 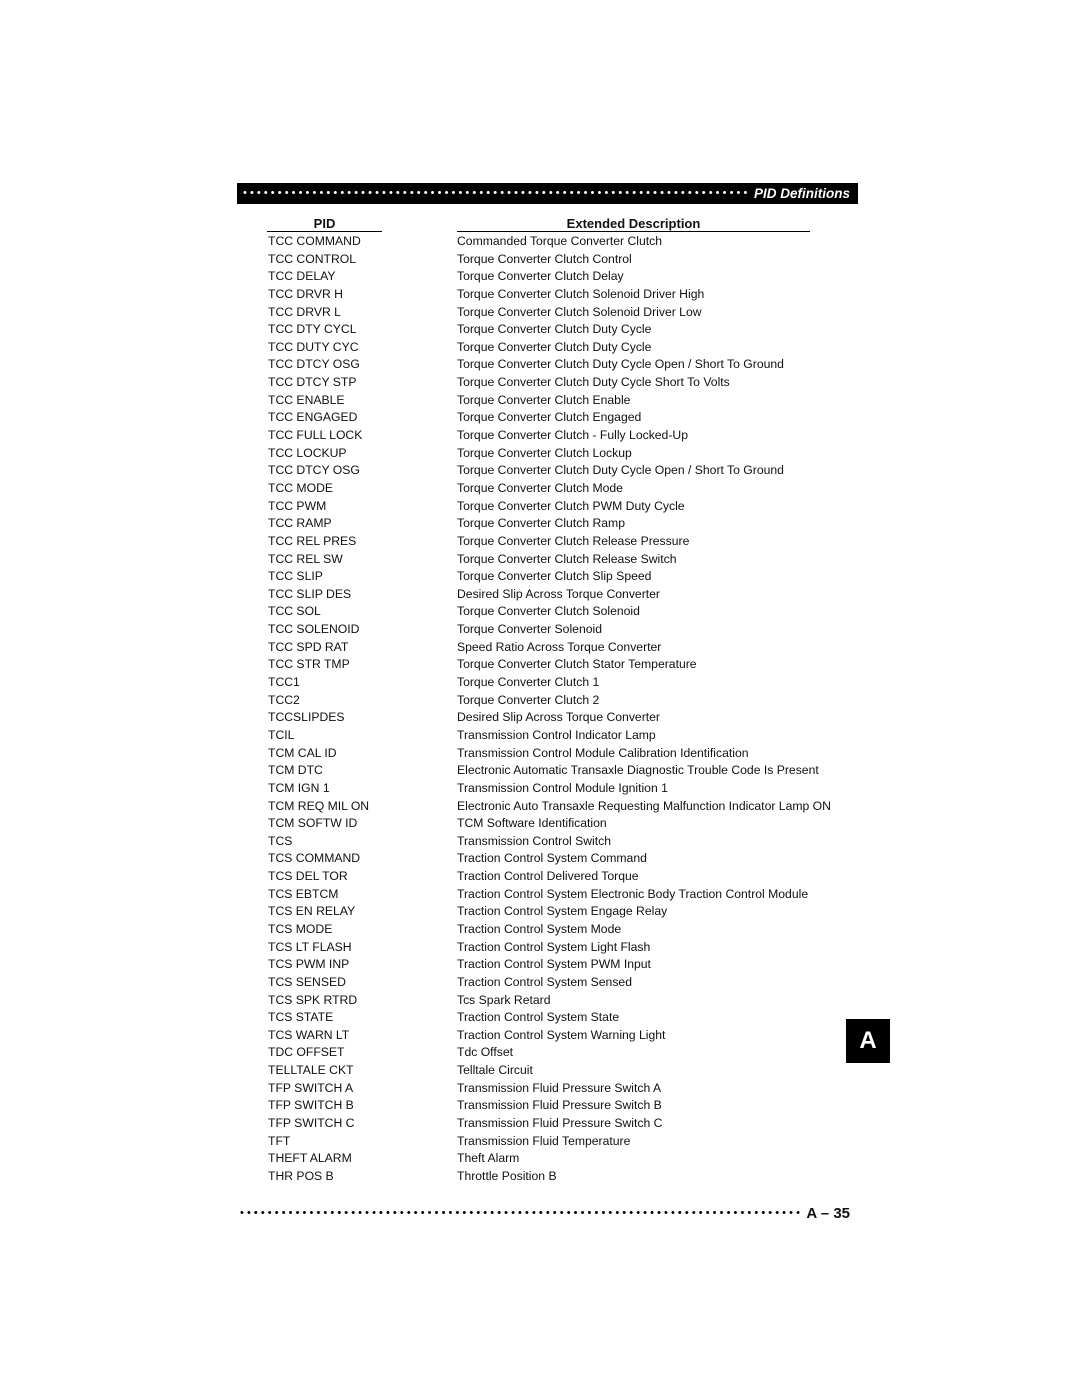 What do you see at coordinates (828, 1213) in the screenshot?
I see `page-number: A – 35` at bounding box center [828, 1213].